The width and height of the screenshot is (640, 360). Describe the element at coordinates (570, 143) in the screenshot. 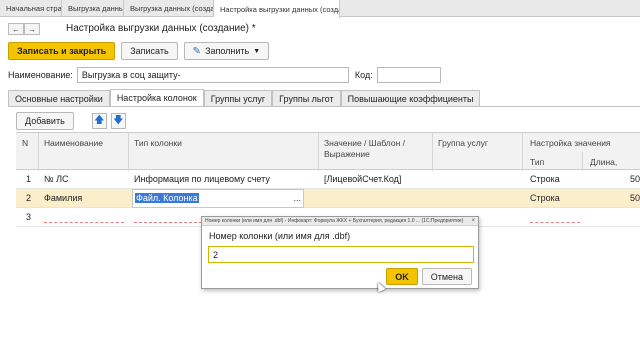

I see `header-value-setting: Настройка значения` at that location.